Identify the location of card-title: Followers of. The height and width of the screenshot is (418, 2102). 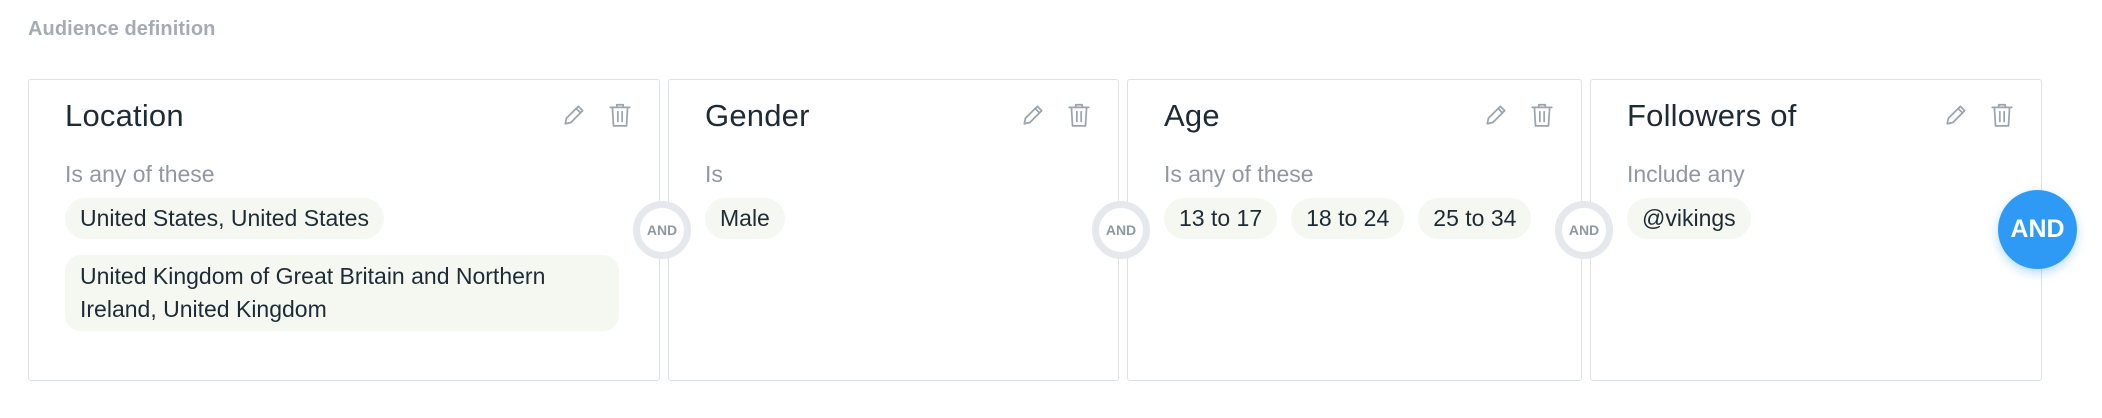
(1712, 115).